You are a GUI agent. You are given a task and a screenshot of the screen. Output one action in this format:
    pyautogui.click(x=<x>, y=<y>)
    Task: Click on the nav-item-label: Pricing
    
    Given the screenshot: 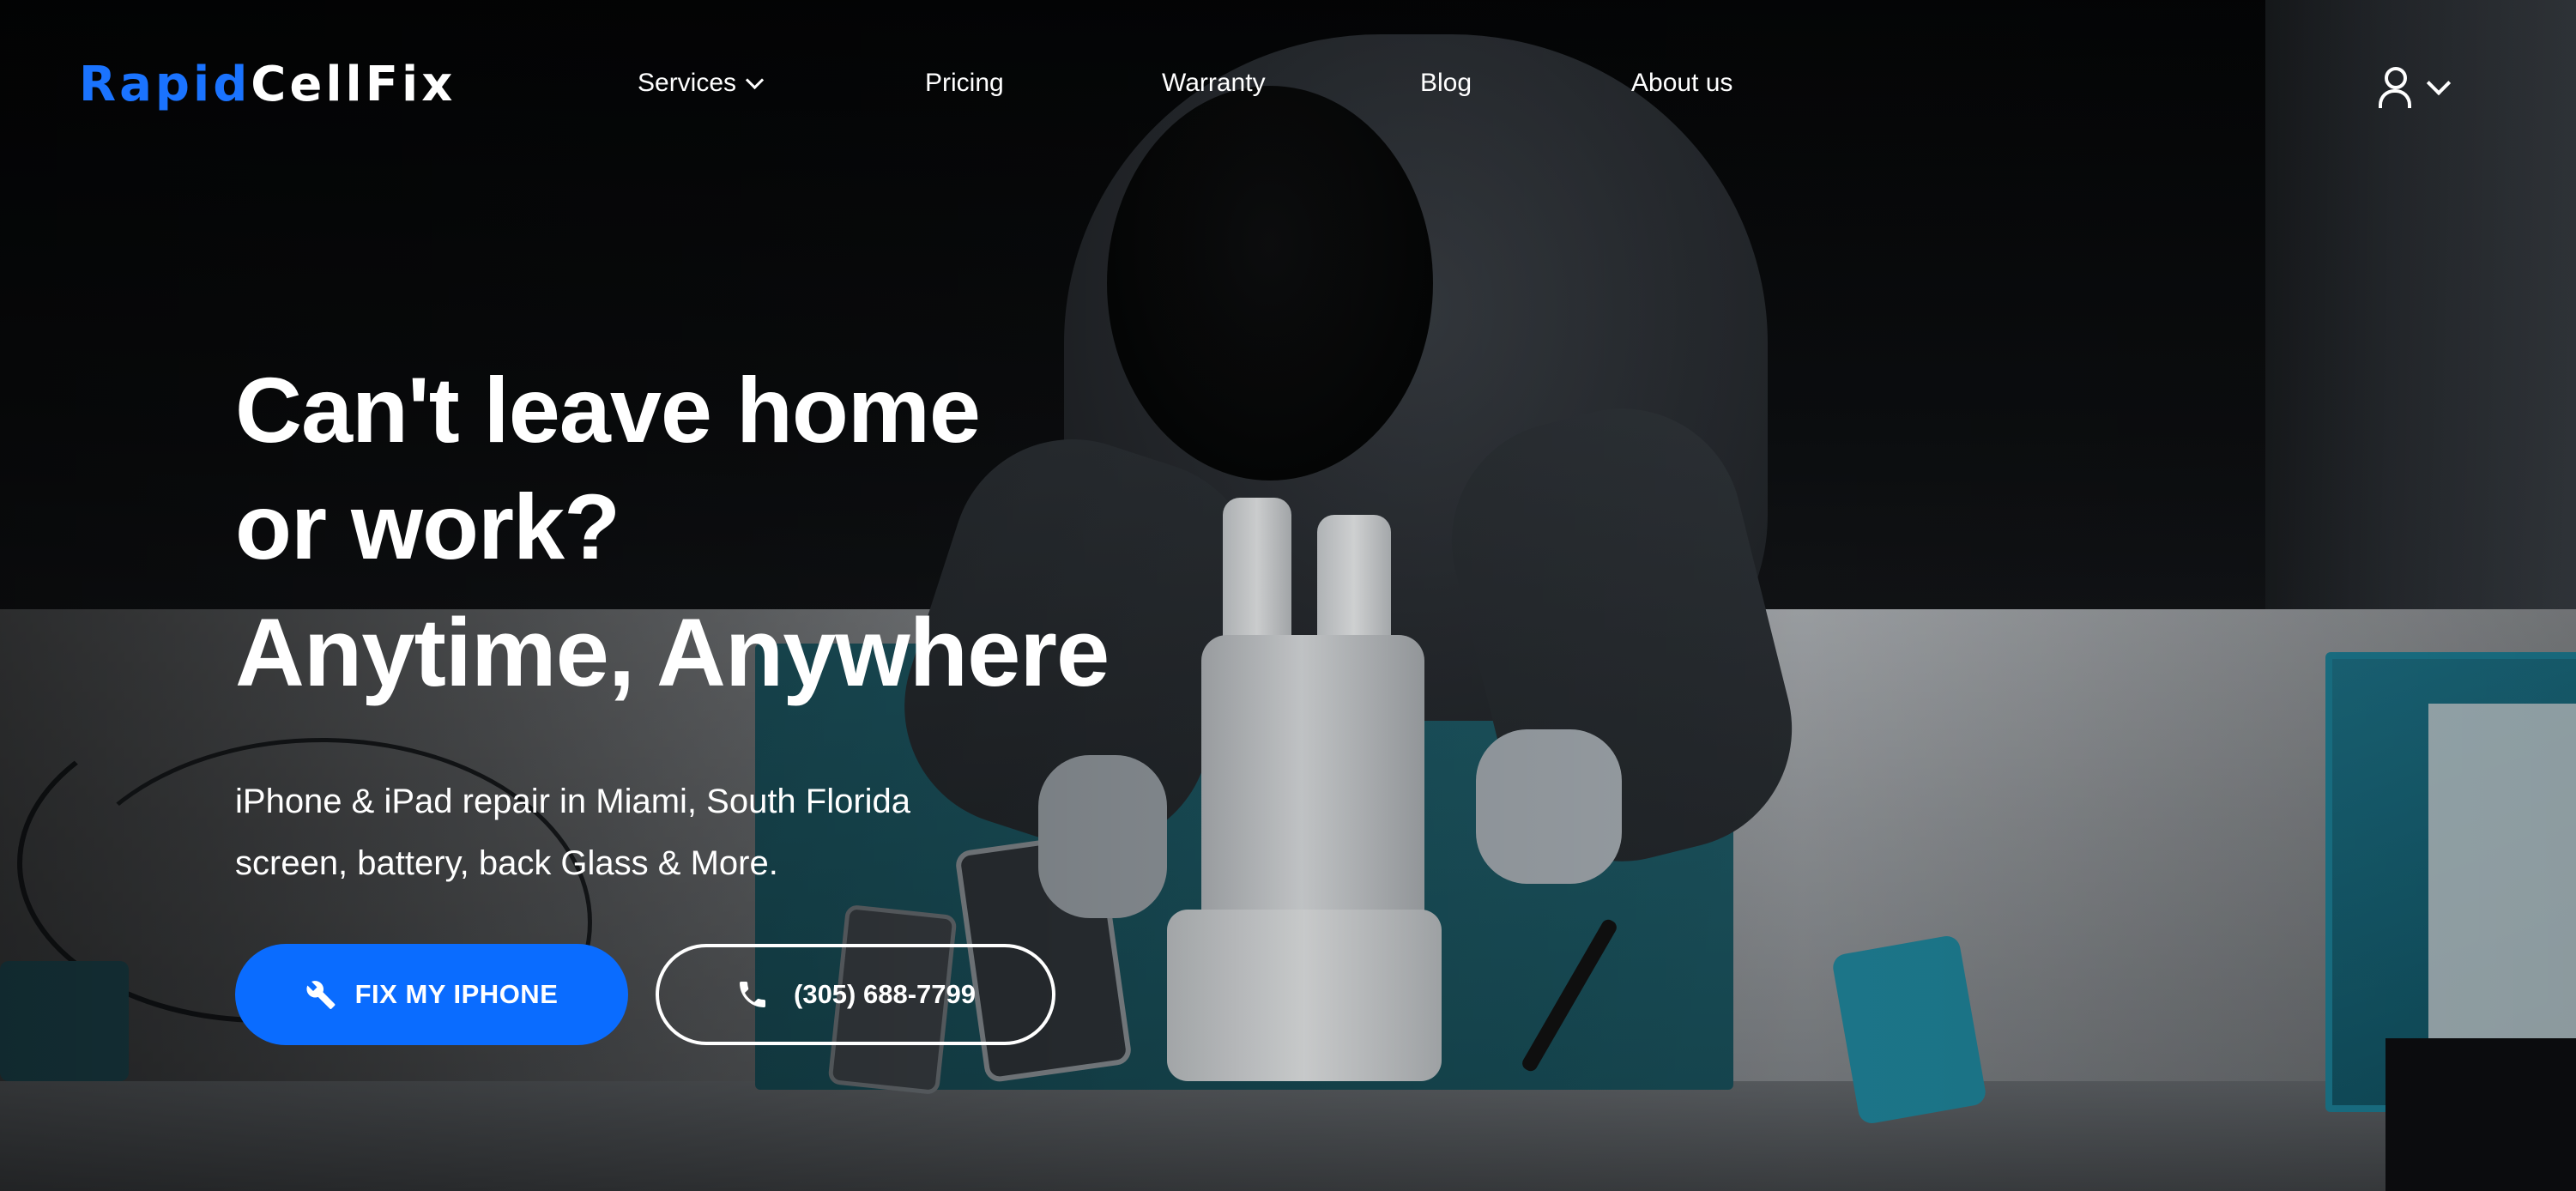 What is the action you would take?
    pyautogui.click(x=964, y=83)
    